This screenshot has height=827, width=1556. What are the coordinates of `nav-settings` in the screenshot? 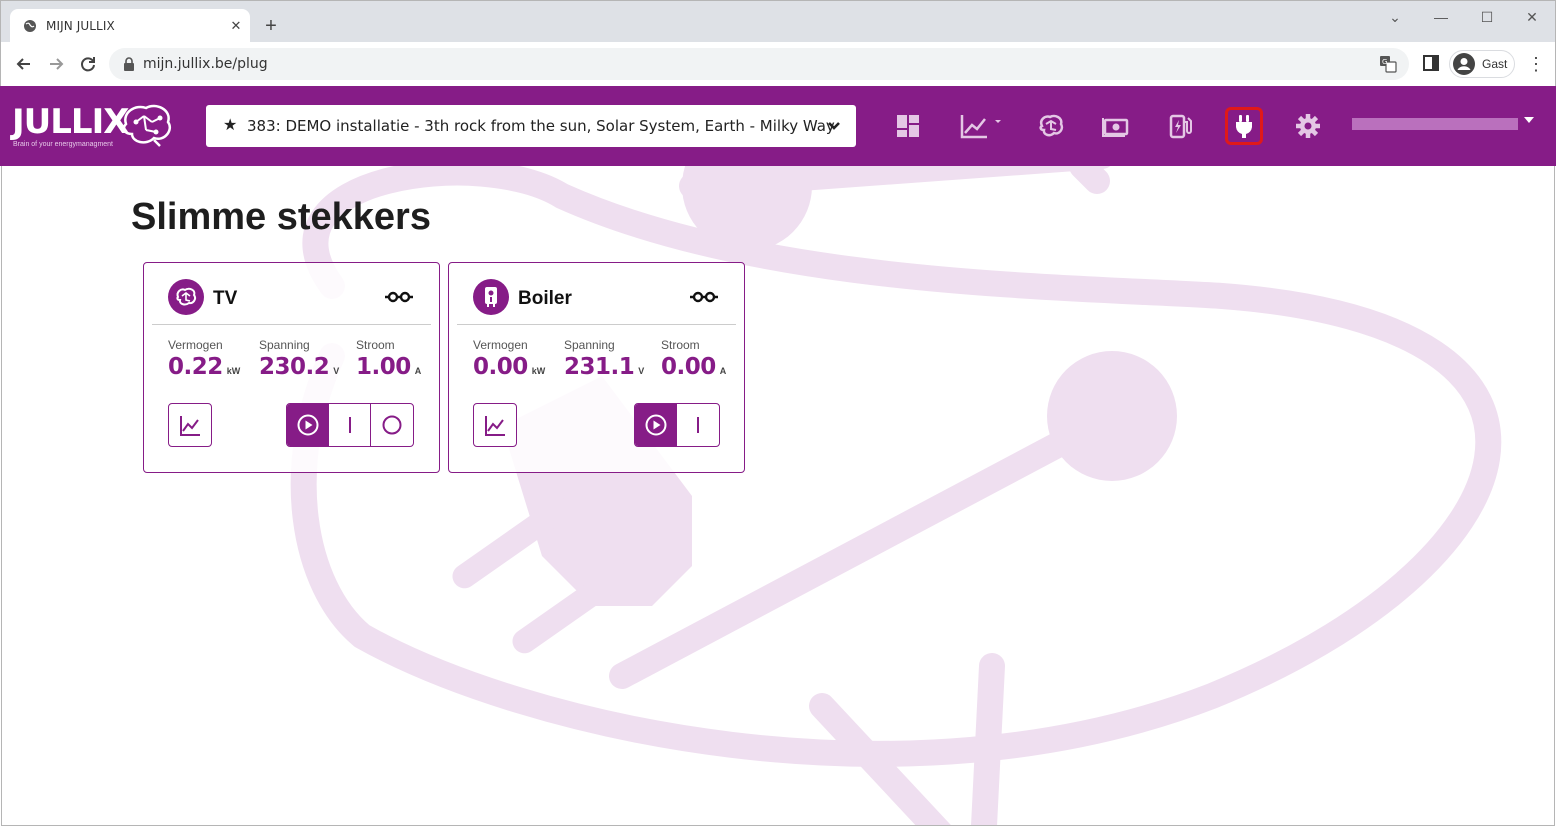 It's located at (1308, 126).